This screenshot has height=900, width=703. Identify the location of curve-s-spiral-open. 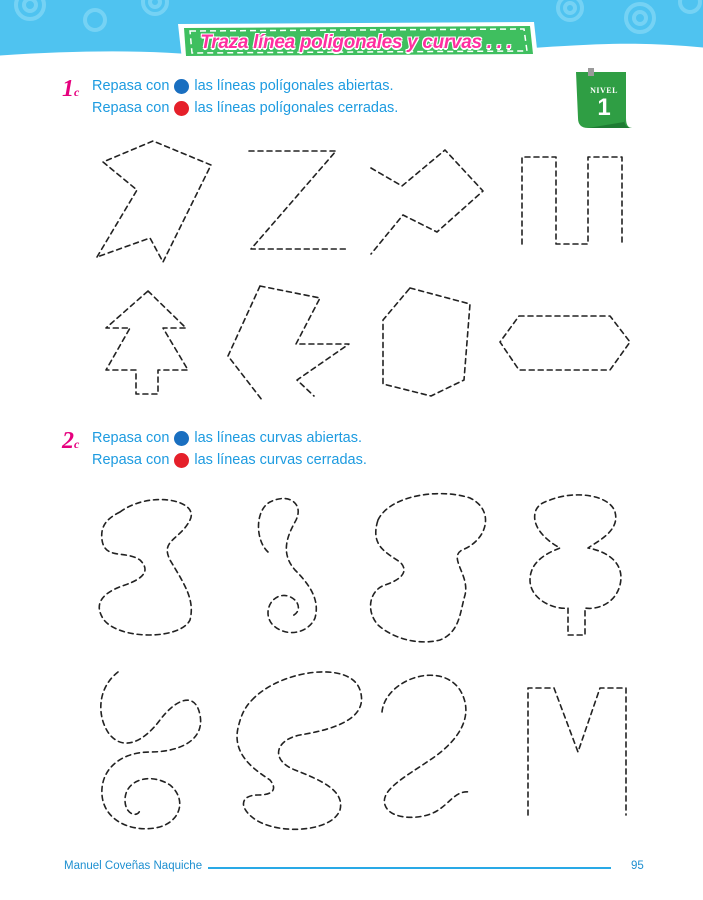
(151, 750).